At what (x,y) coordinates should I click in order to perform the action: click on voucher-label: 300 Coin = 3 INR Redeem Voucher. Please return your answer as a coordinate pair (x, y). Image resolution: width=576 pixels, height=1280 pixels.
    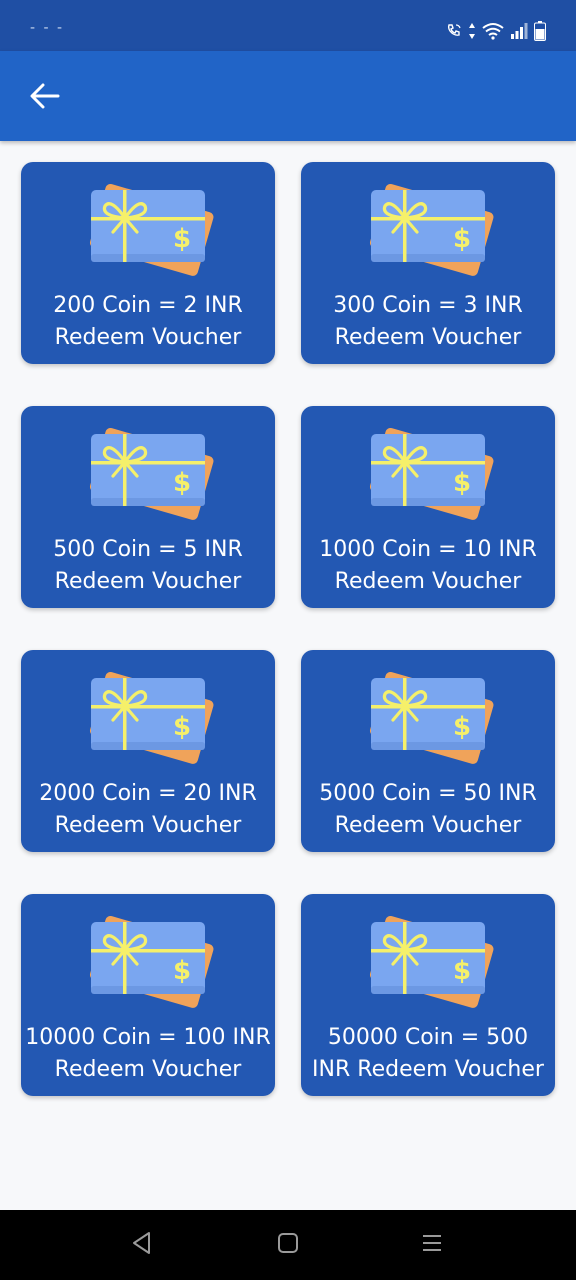
    Looking at the image, I should click on (428, 322).